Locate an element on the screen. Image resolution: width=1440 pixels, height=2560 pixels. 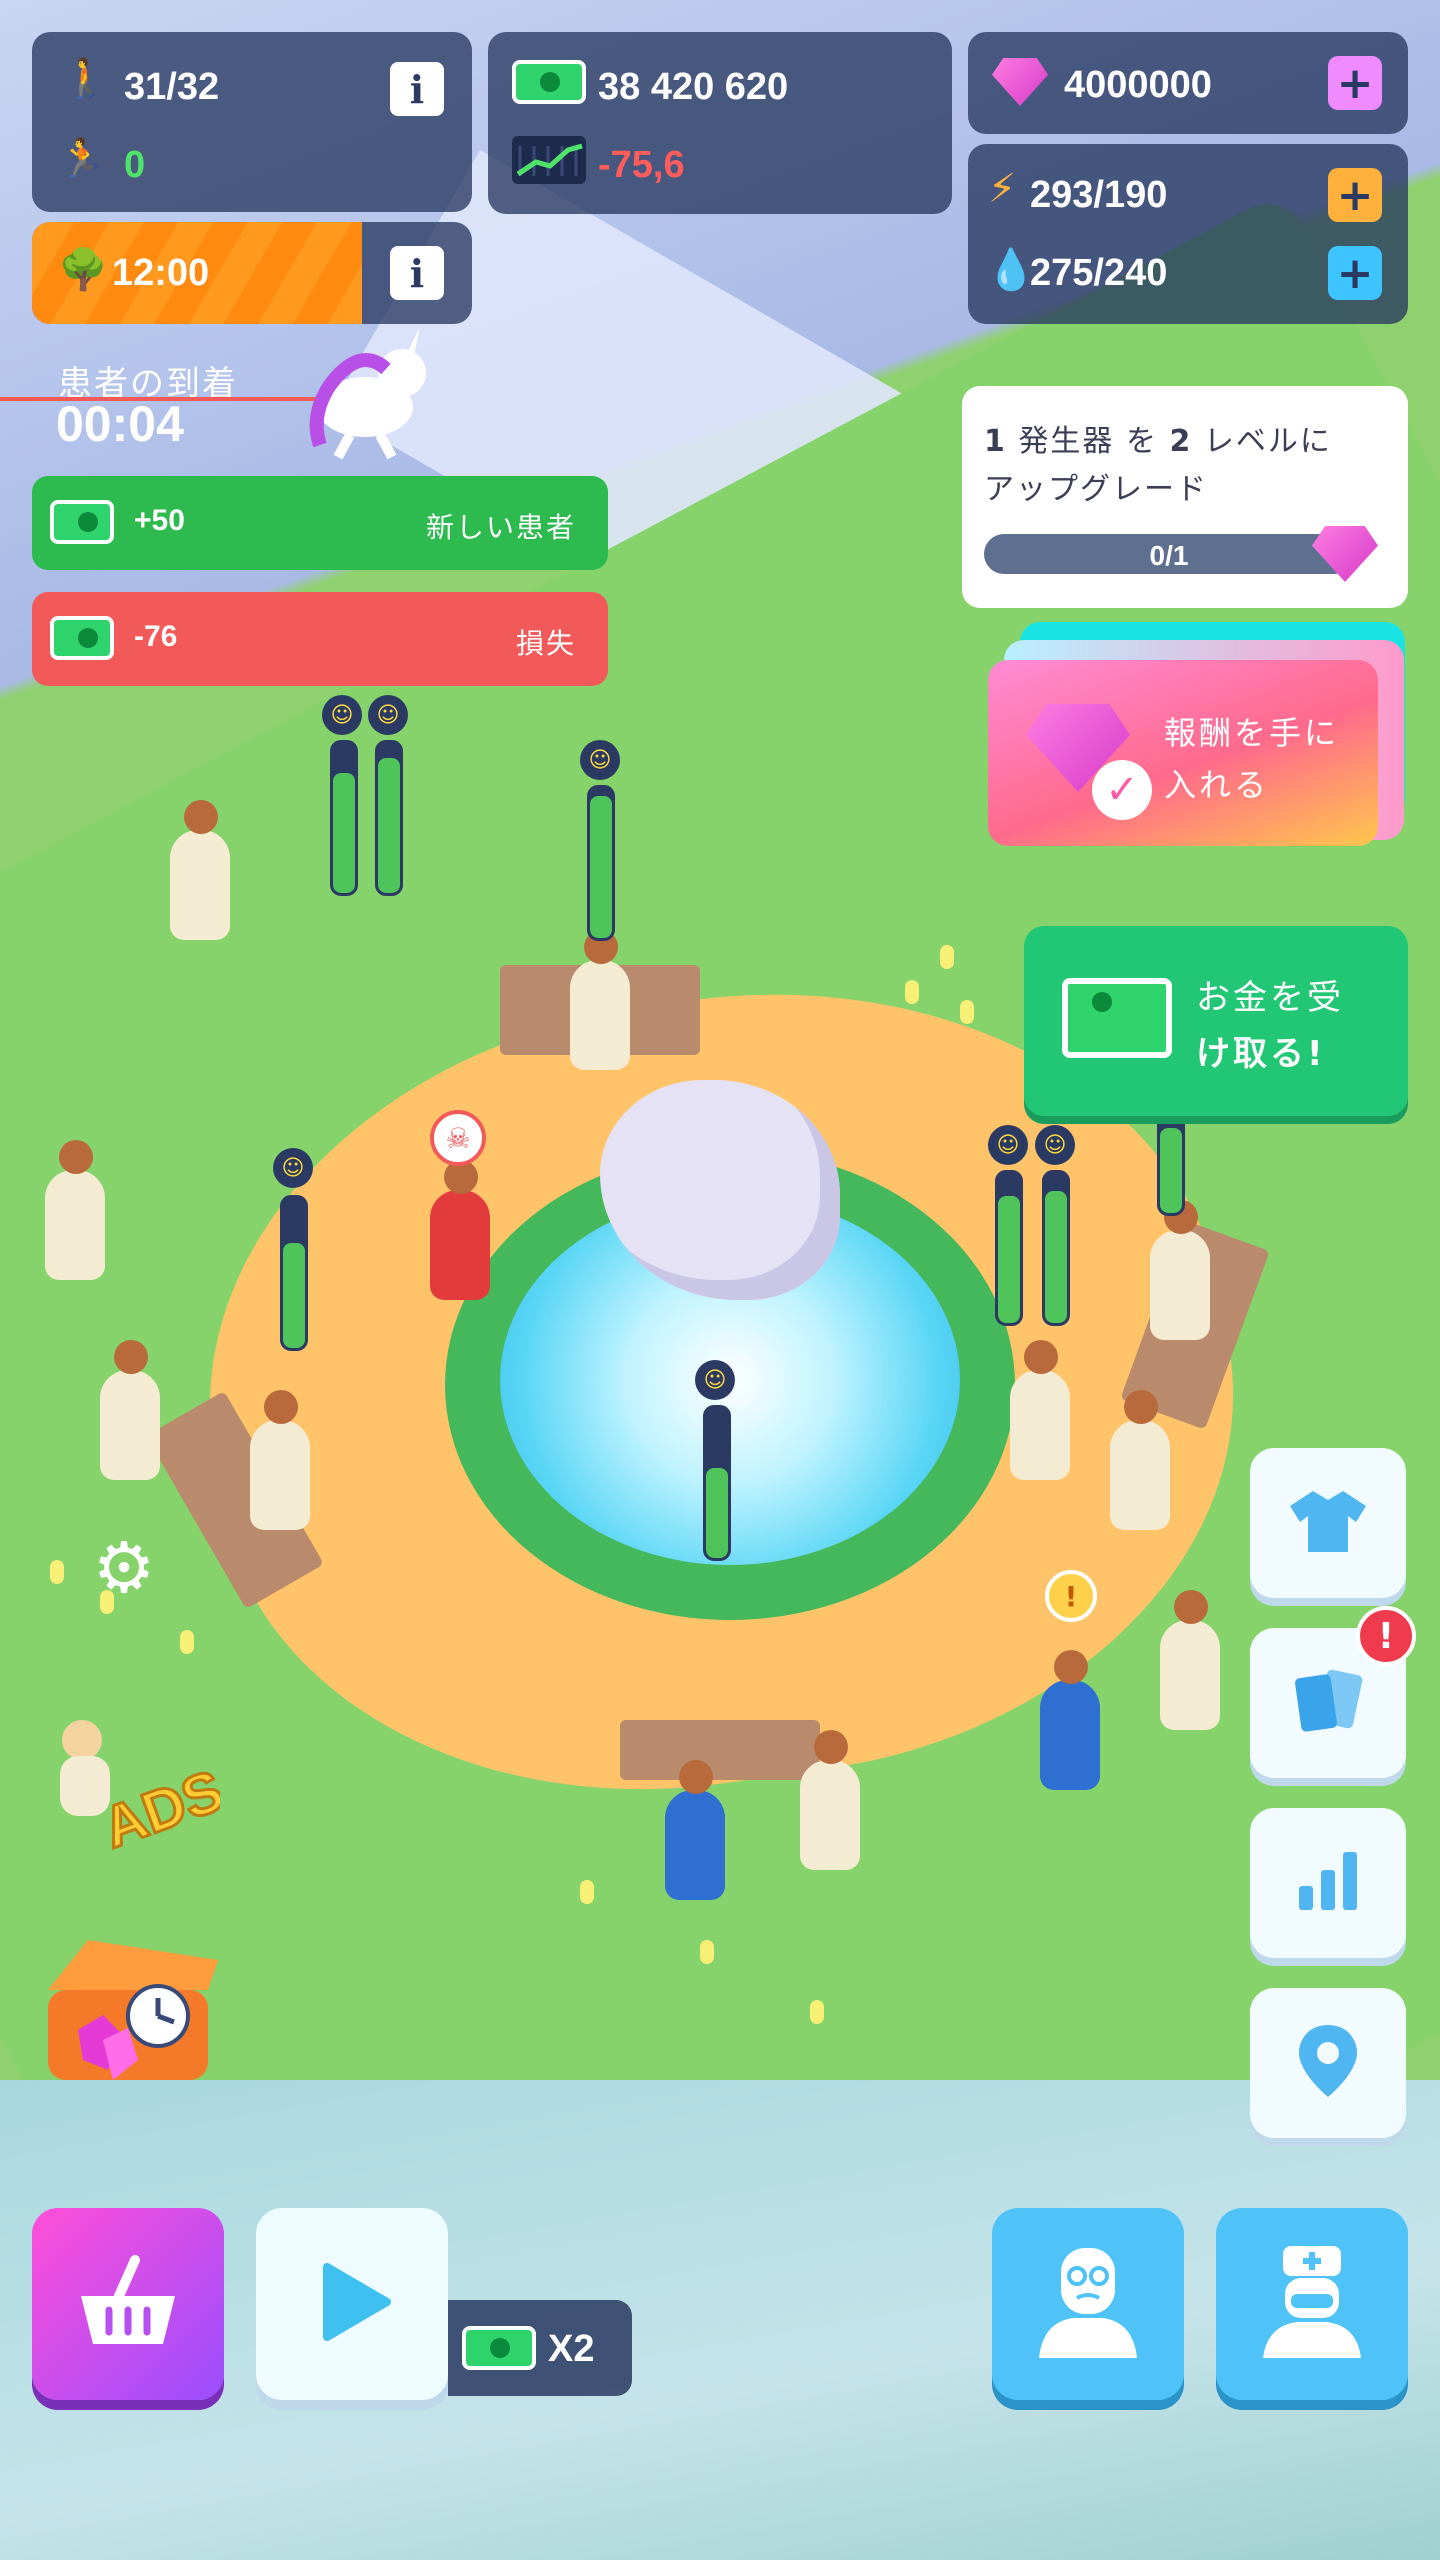
shop-button is located at coordinates (128, 2304).